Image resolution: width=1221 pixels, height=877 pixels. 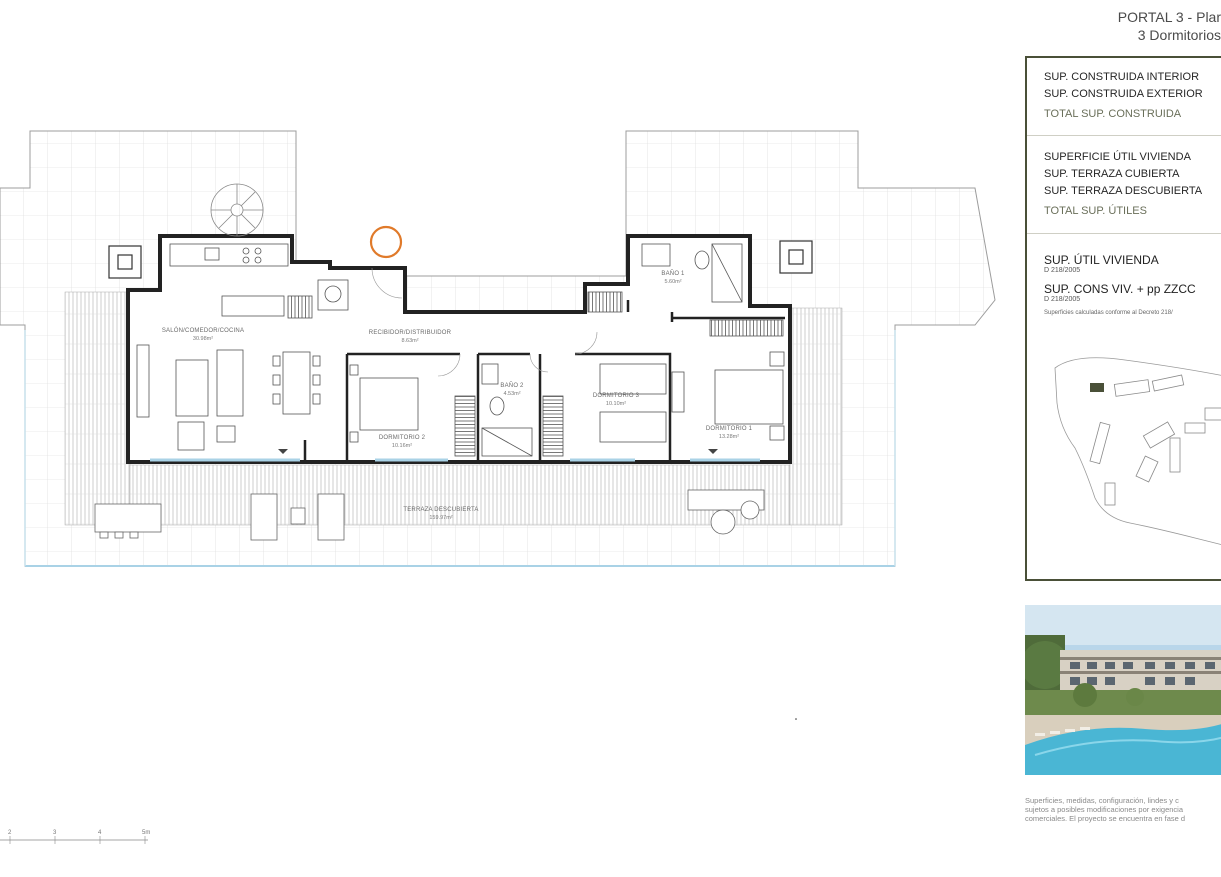 What do you see at coordinates (673, 273) in the screenshot?
I see `room-name: BAÑO 1` at bounding box center [673, 273].